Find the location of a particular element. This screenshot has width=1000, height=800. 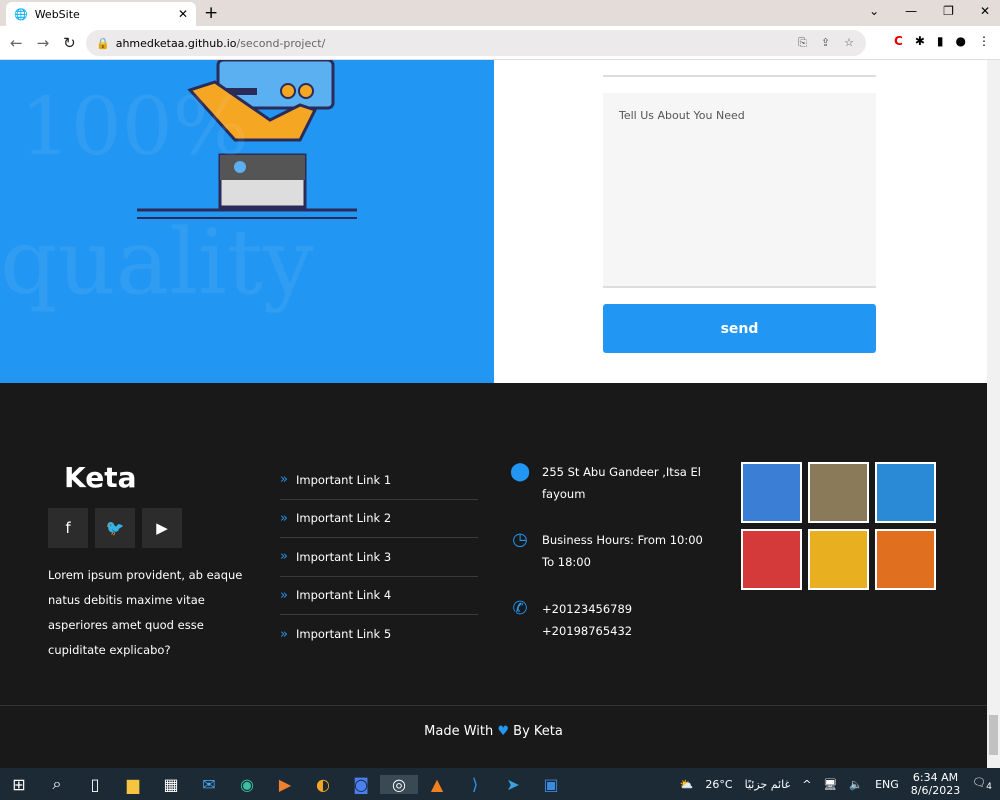

url-path: /second-project/ is located at coordinates (281, 43).